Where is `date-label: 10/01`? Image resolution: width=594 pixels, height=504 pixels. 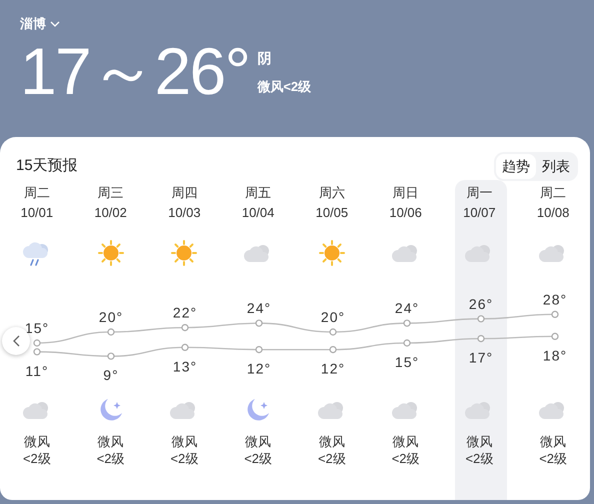 date-label: 10/01 is located at coordinates (37, 213).